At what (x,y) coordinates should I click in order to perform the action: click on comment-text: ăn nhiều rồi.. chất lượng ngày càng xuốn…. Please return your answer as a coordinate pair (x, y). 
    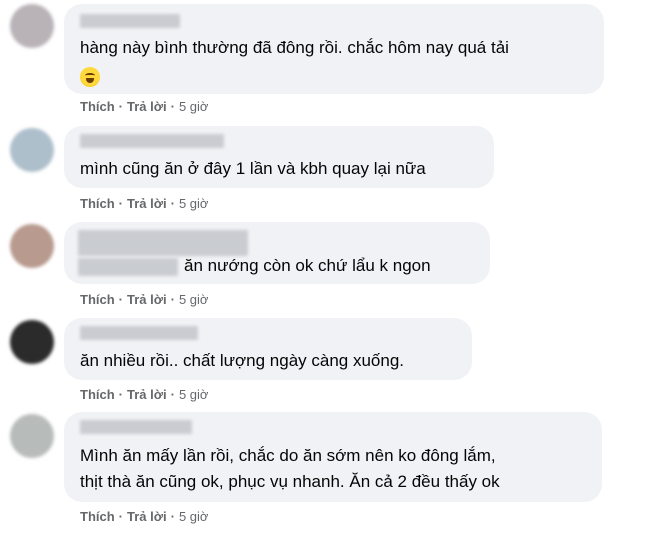
    Looking at the image, I should click on (242, 360).